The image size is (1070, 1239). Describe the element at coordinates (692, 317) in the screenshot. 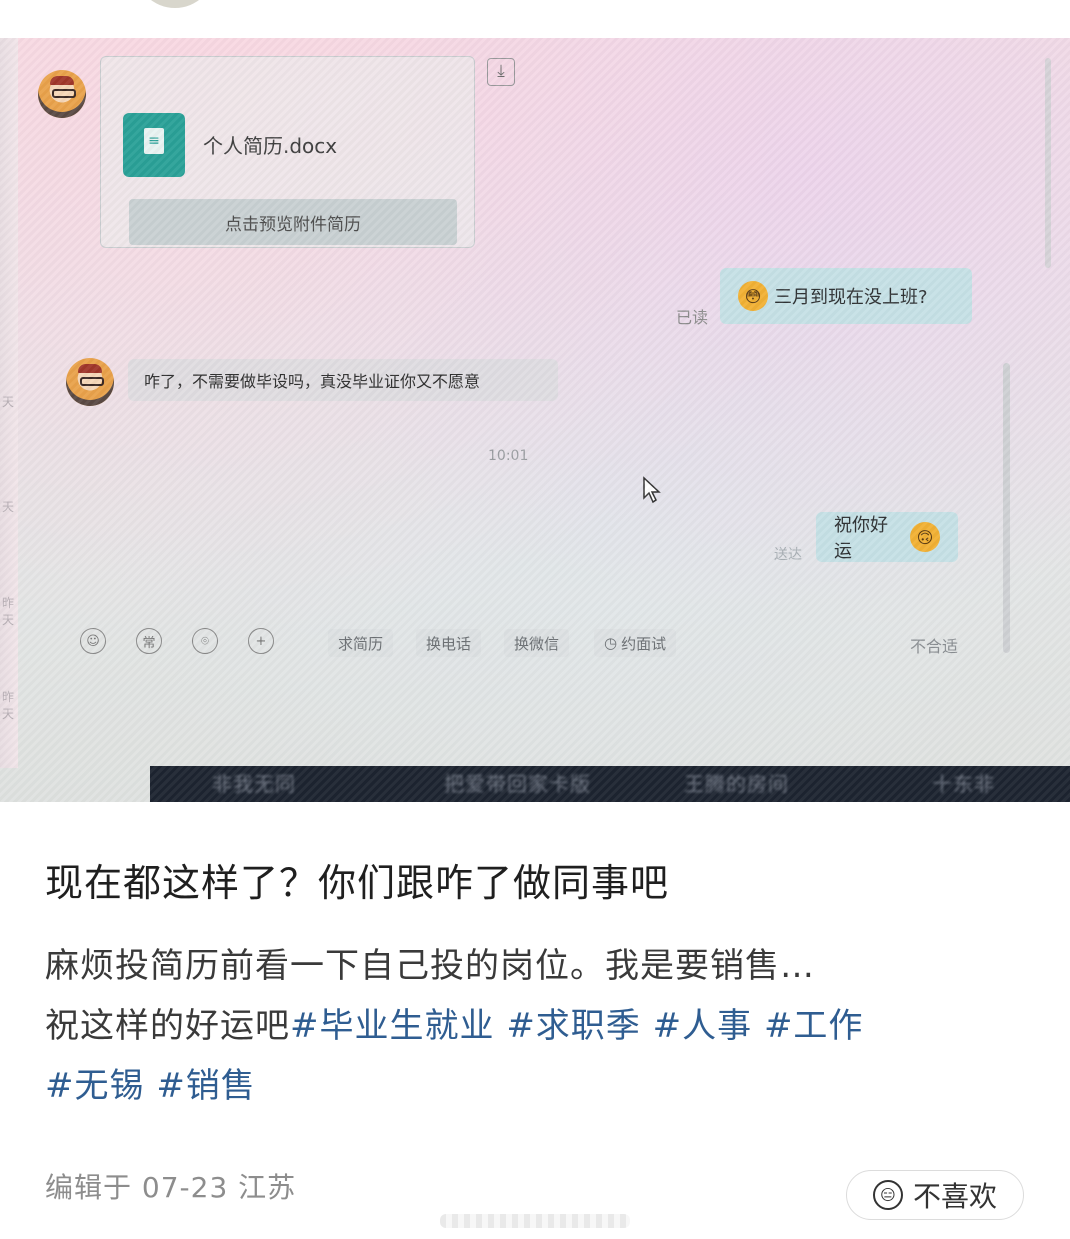

I see `read-status: 已读` at that location.